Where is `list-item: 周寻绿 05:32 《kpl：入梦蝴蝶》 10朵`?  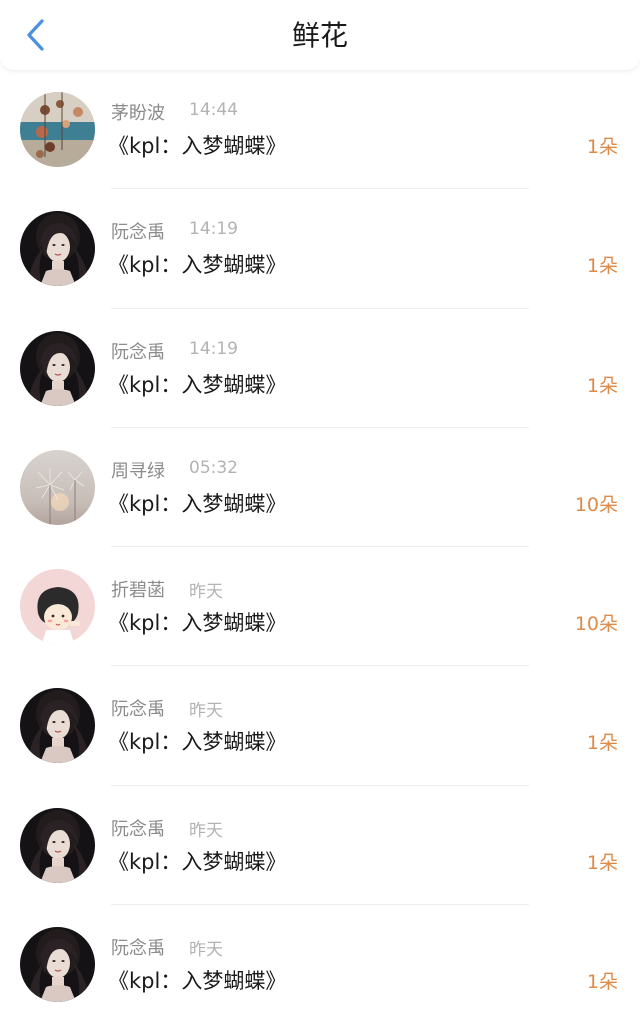
list-item: 周寻绿 05:32 《kpl：入梦蝴蝶》 10朵 is located at coordinates (320, 488).